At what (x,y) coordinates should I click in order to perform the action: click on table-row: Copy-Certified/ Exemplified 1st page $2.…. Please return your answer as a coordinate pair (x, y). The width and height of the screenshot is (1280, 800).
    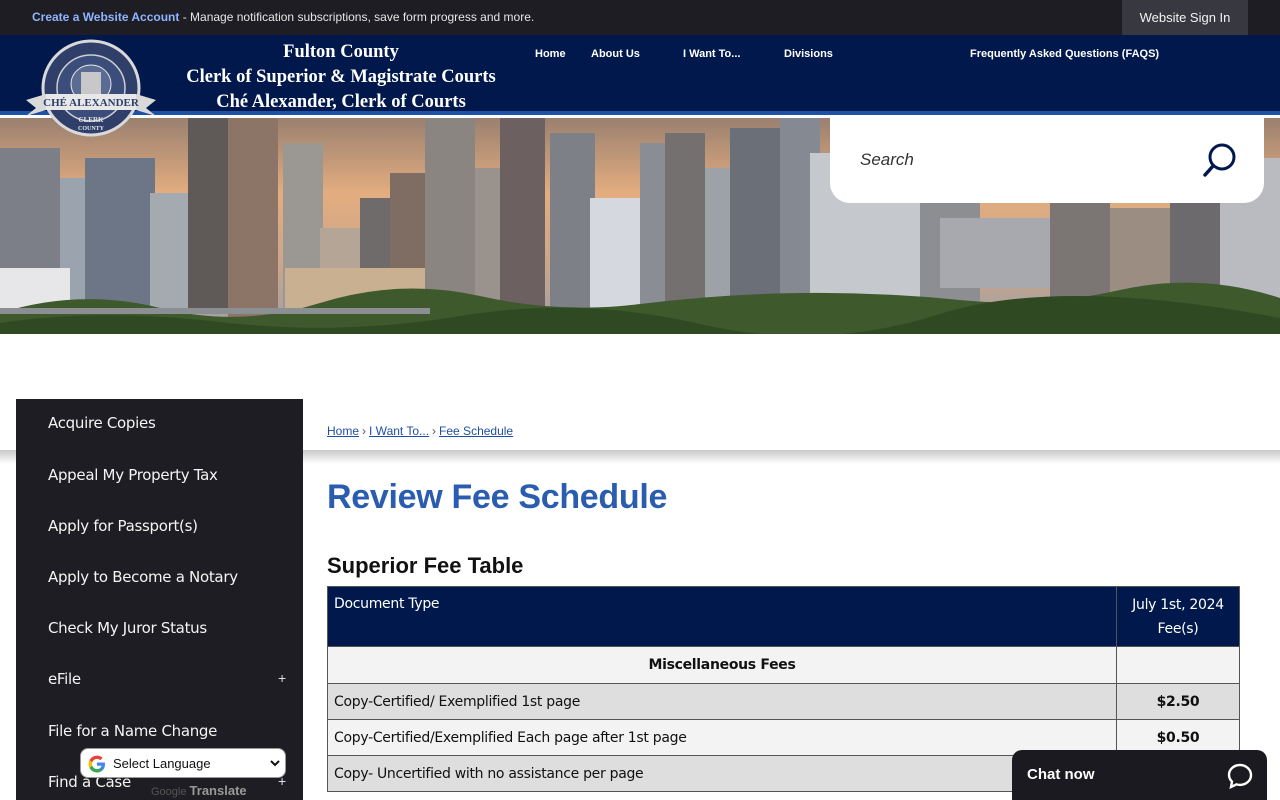
    Looking at the image, I should click on (783, 701).